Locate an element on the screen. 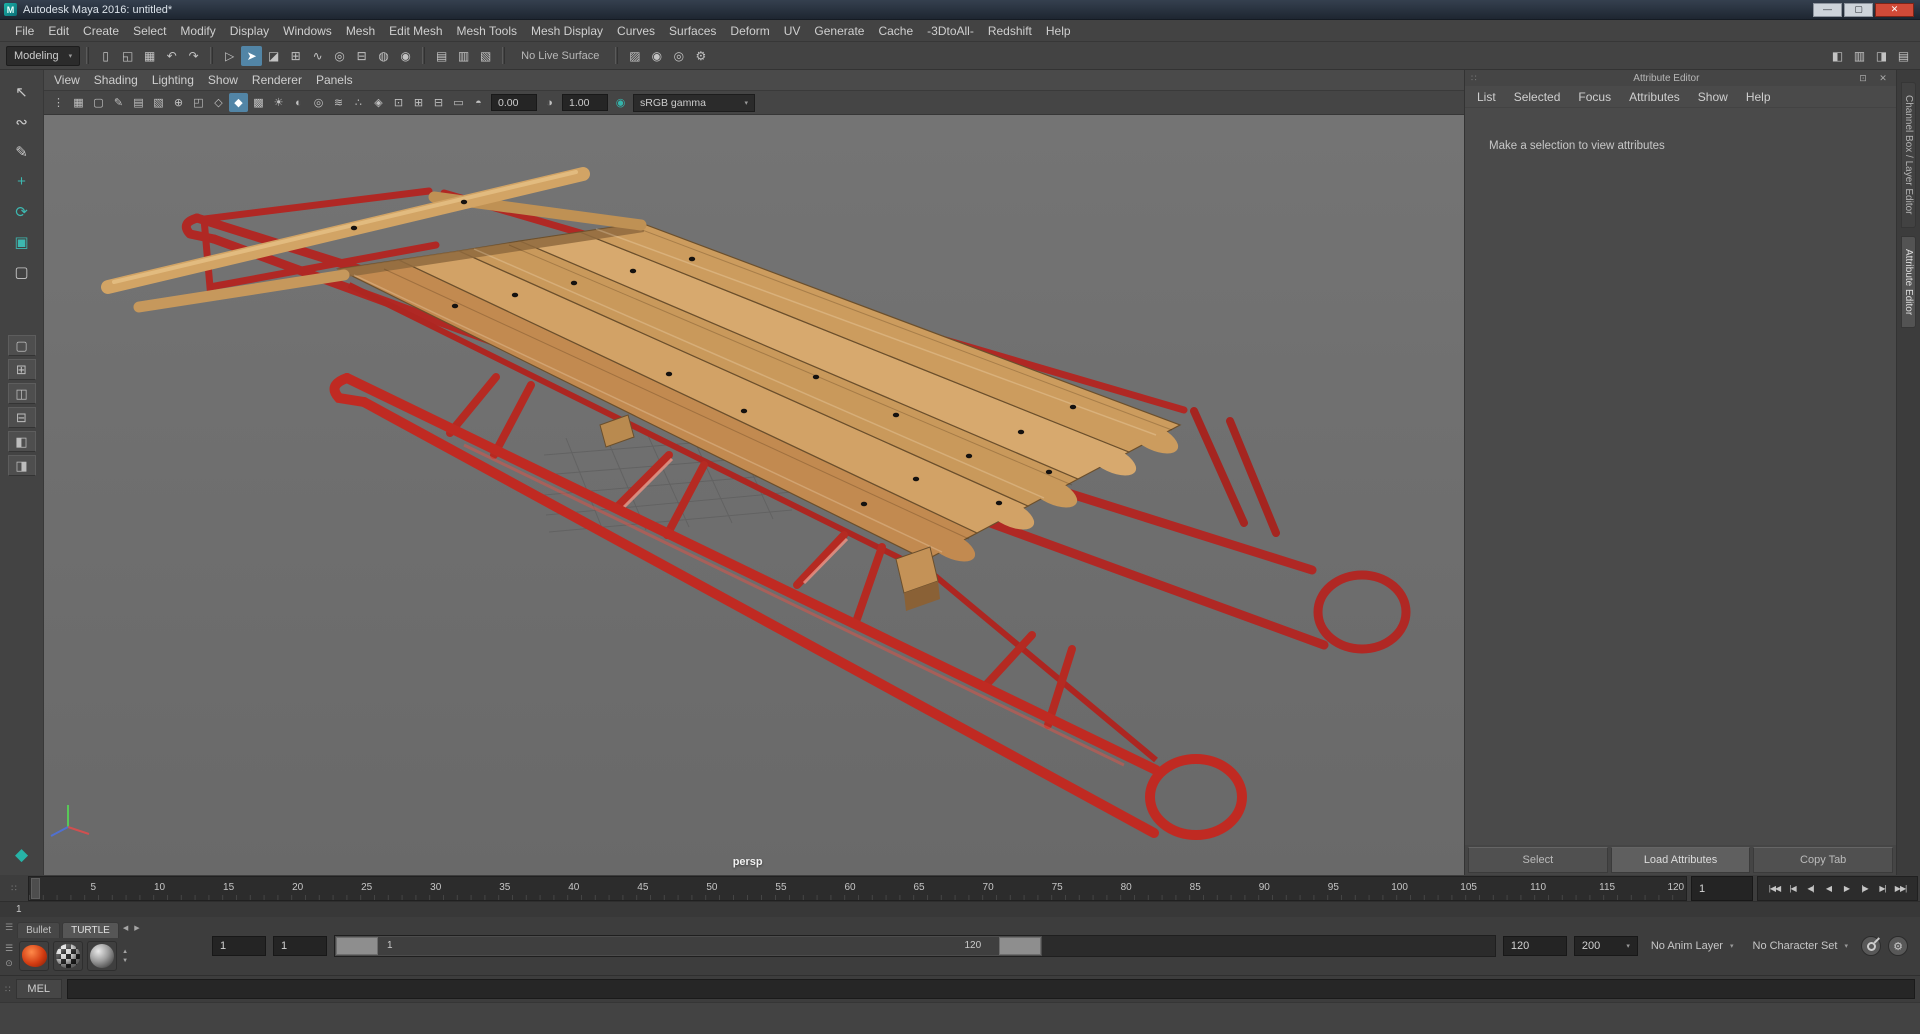 The image size is (1920, 1034). scale-tool-icon: ▣ is located at coordinates (22, 241).